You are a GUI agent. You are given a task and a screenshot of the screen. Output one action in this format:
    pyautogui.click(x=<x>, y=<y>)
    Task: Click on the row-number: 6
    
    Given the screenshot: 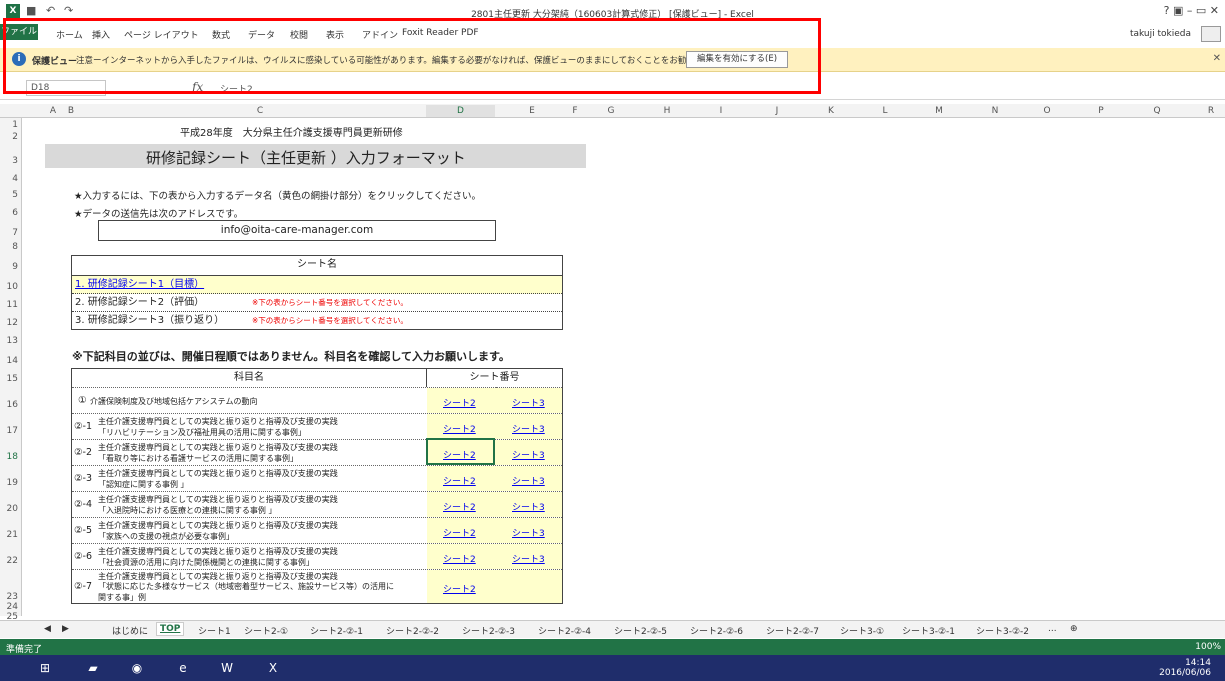 What is the action you would take?
    pyautogui.click(x=9, y=213)
    